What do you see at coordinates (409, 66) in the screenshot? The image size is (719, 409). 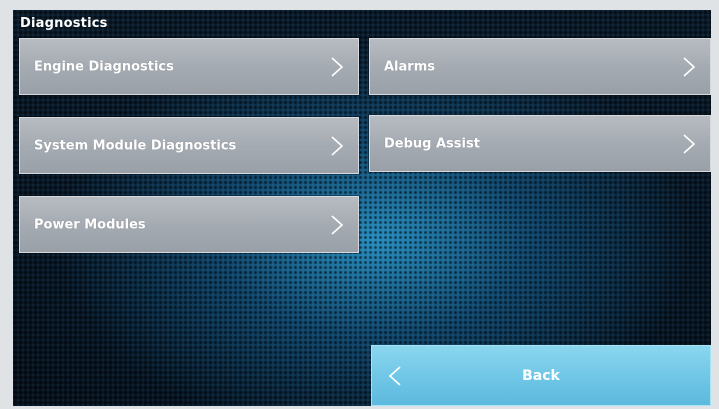 I see `alarms-label: Alarms` at bounding box center [409, 66].